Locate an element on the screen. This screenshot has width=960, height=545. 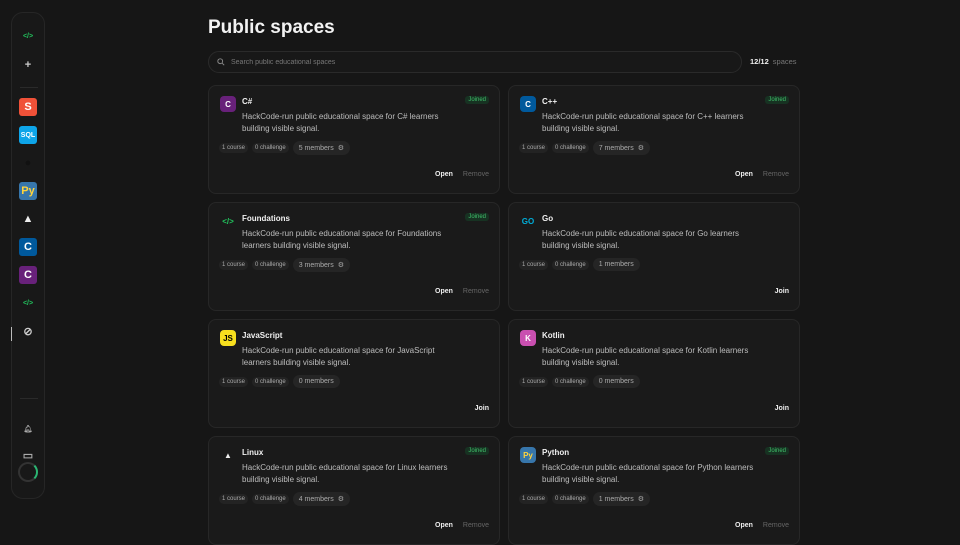
members-button: 4 members ⚙ is located at coordinates (321, 499).